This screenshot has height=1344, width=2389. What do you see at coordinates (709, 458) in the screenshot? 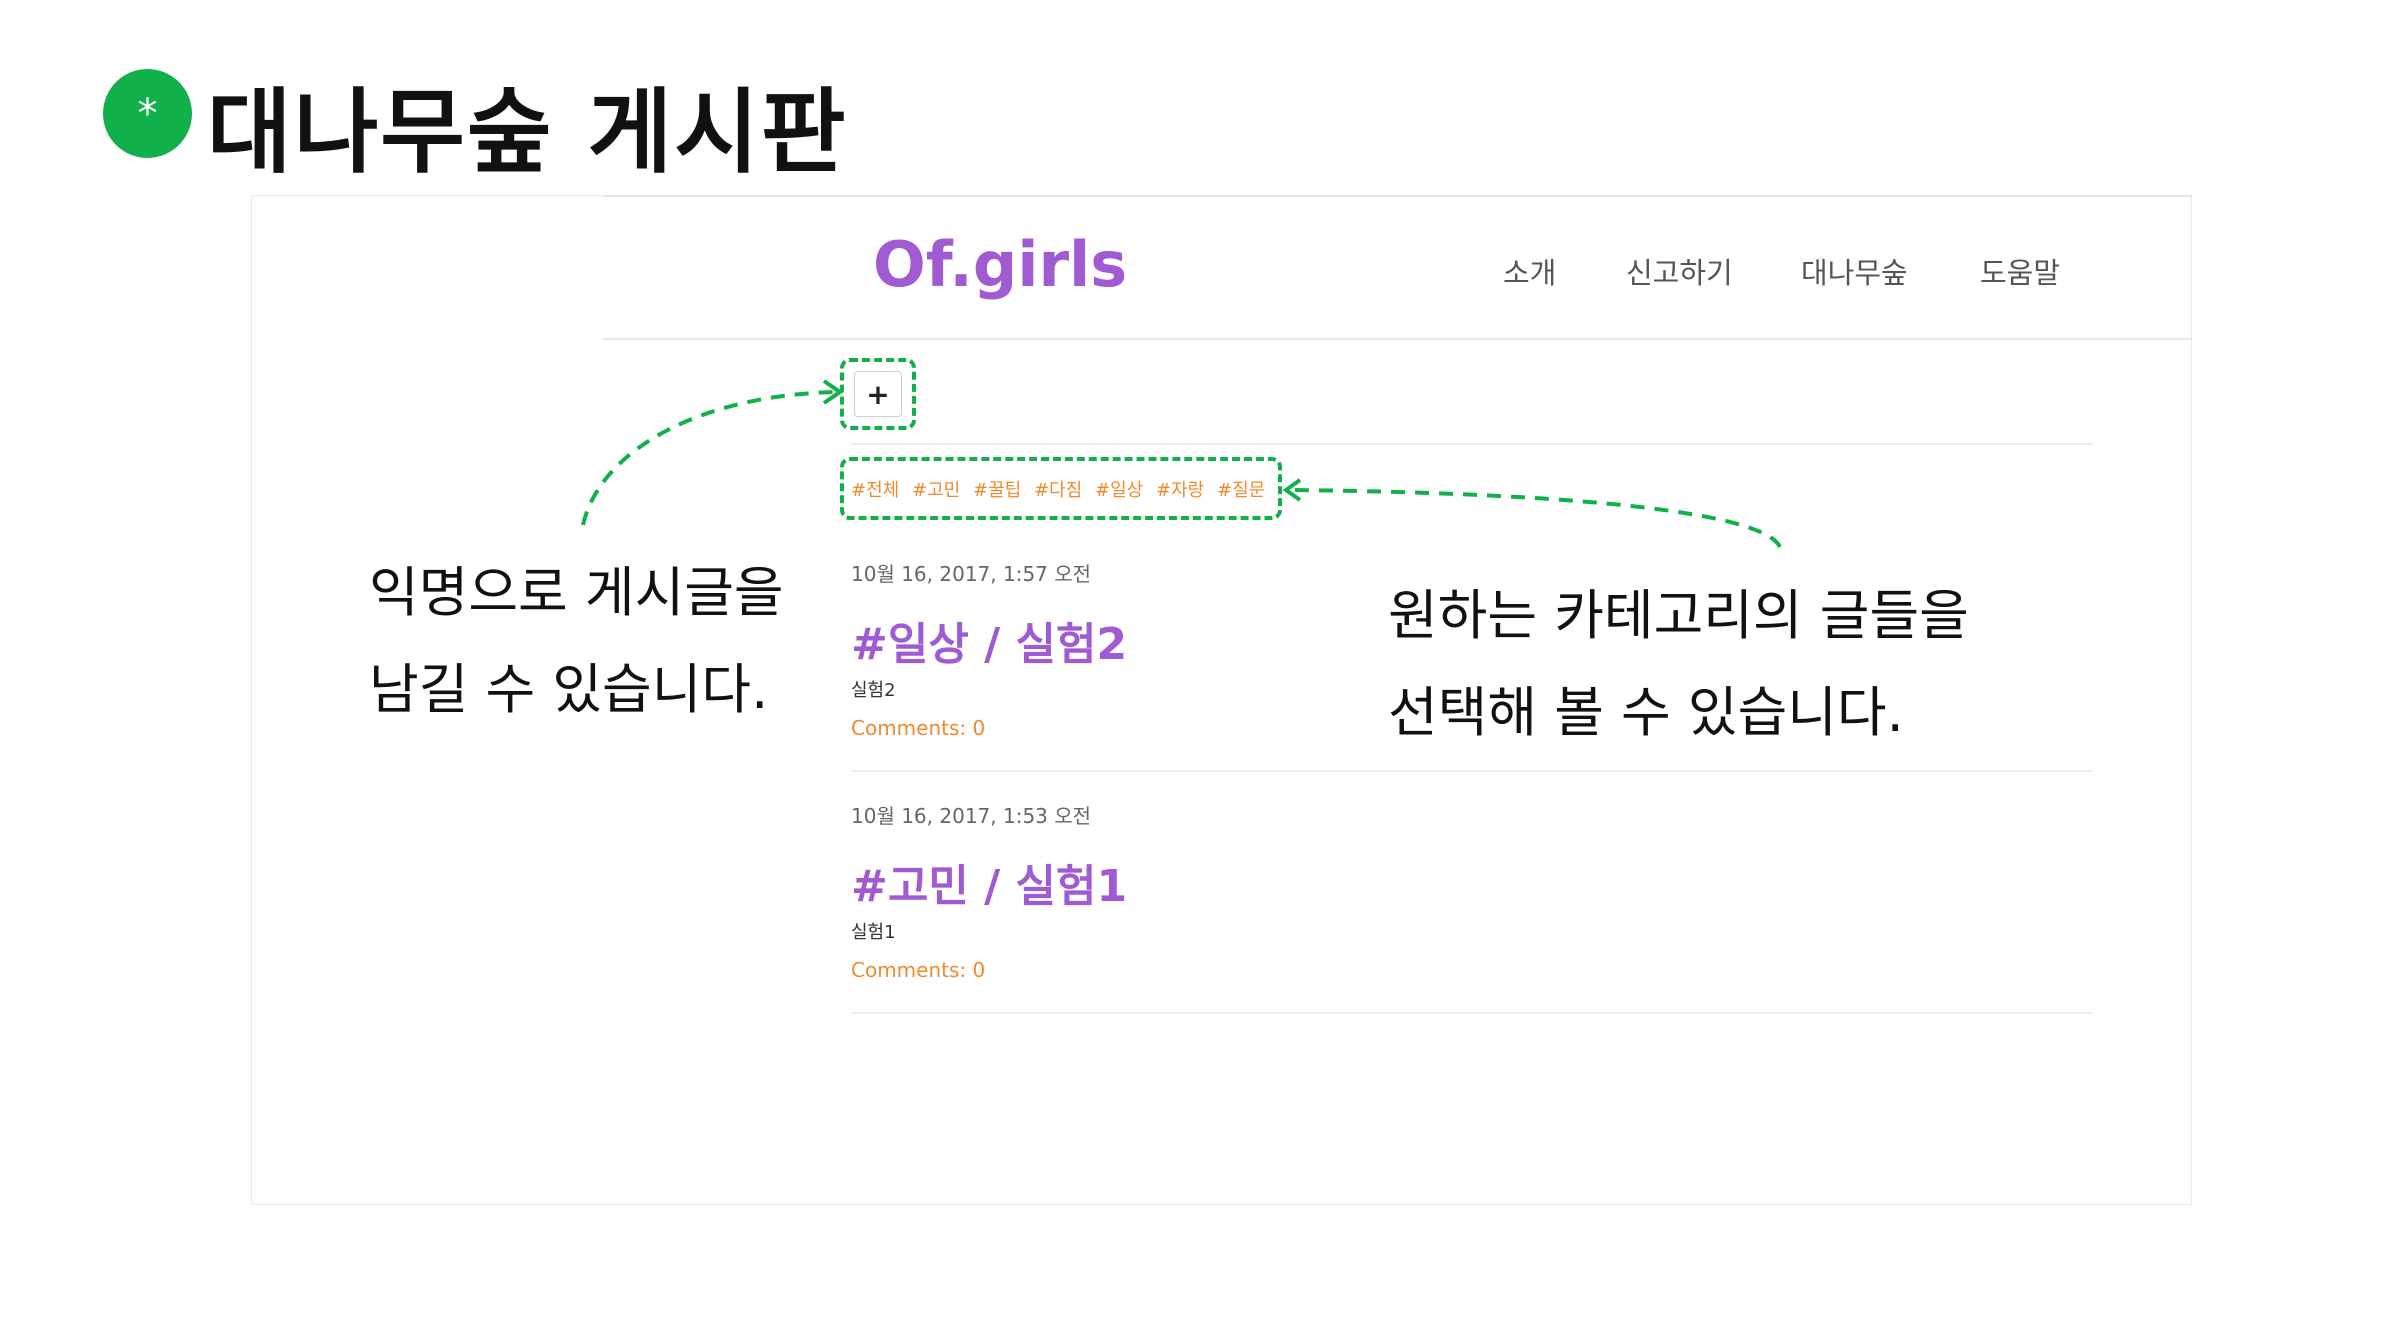
I see `arrow-to-add-button` at bounding box center [709, 458].